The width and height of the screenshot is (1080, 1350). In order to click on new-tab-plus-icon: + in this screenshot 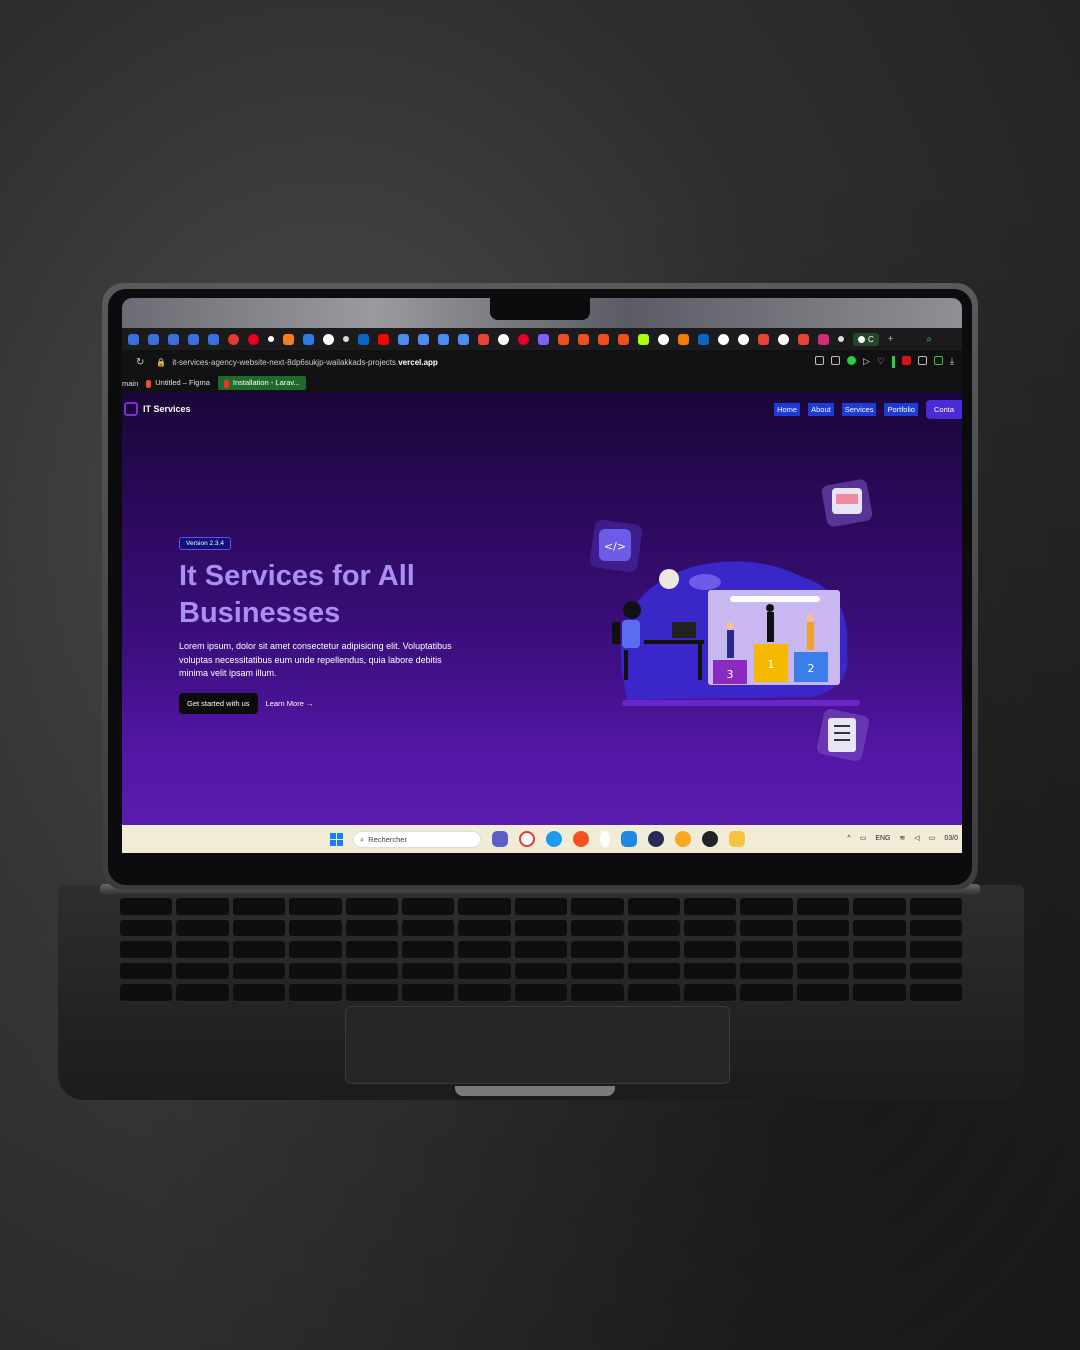, I will do `click(891, 339)`.